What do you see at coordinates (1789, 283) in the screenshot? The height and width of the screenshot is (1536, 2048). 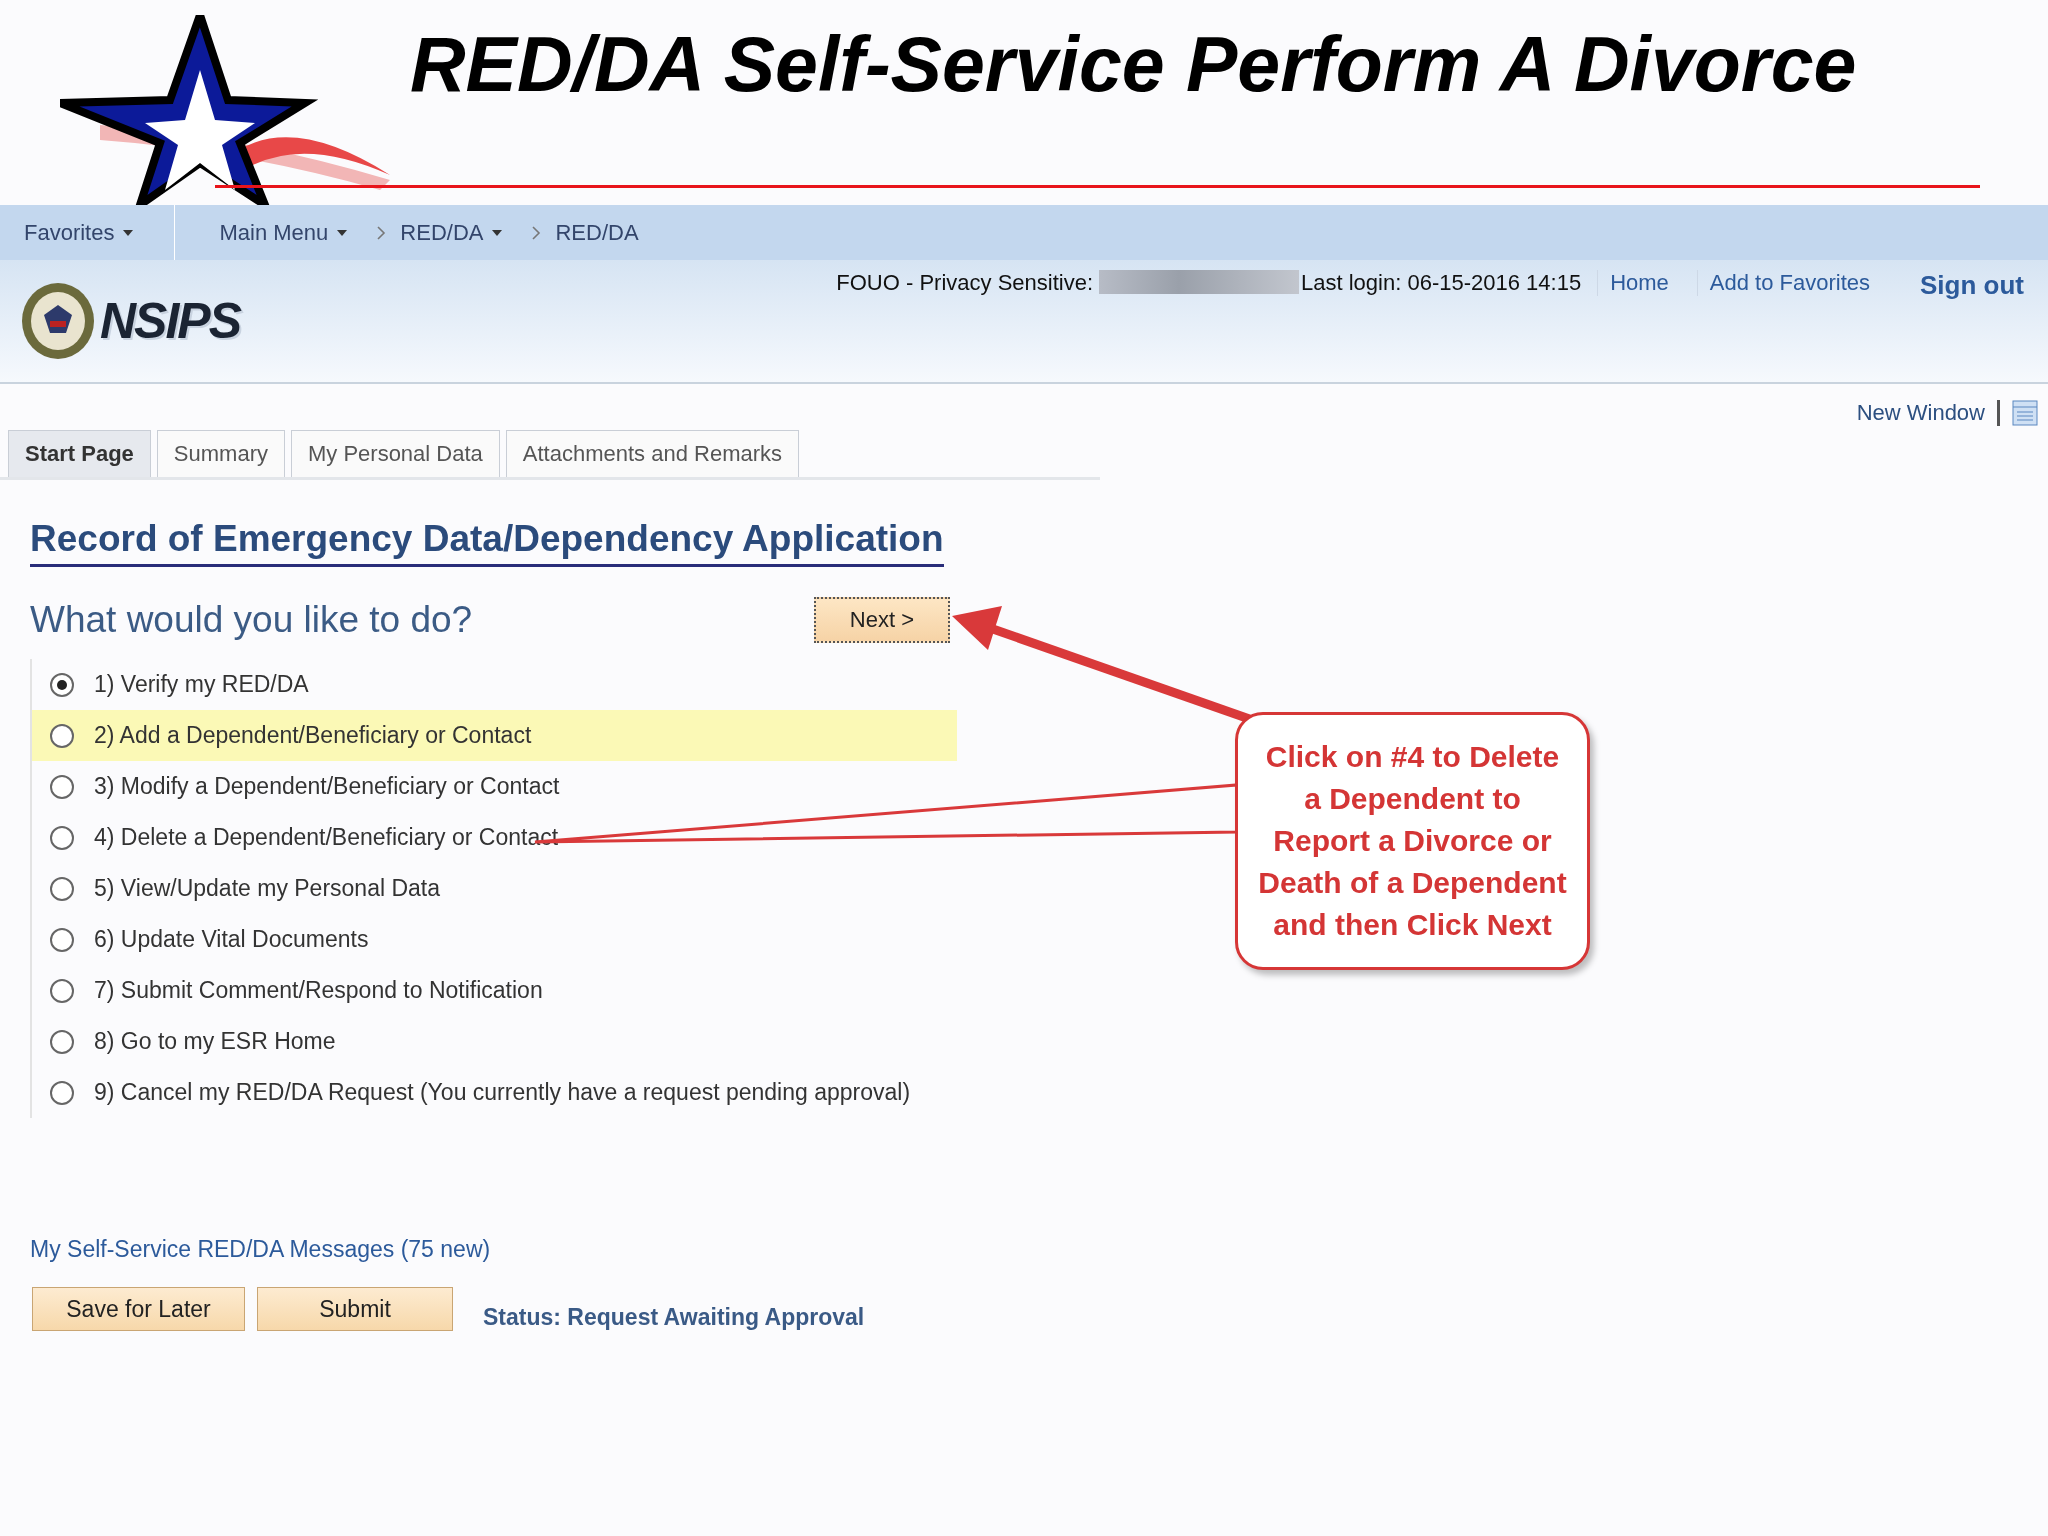 I see `header-link: Add to Favorites` at bounding box center [1789, 283].